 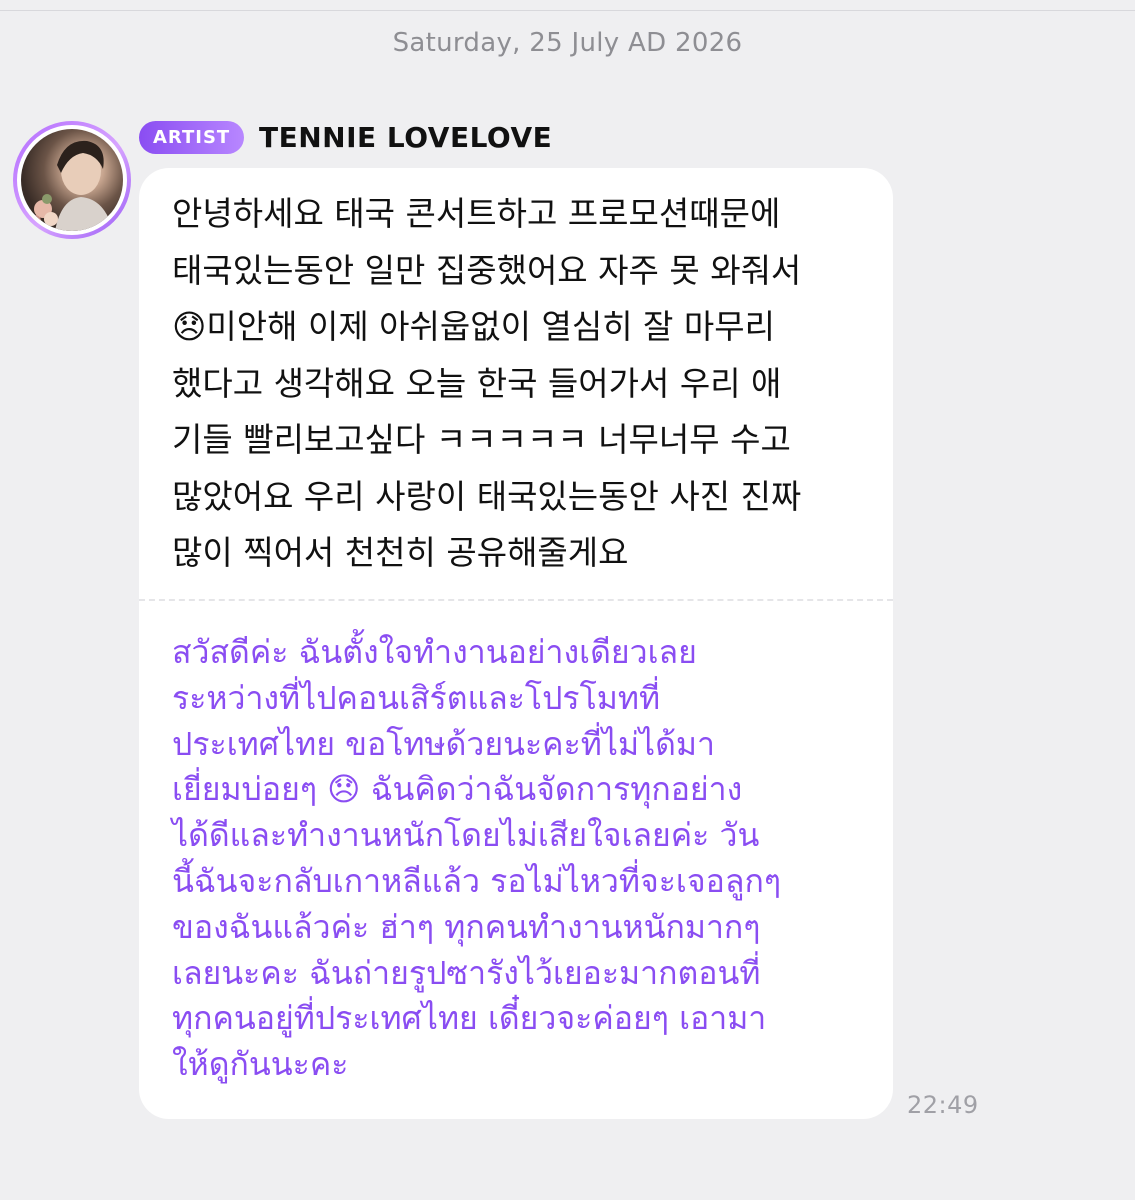 I want to click on date-separator: Saturday, 25 July AD 2026, so click(x=567, y=43).